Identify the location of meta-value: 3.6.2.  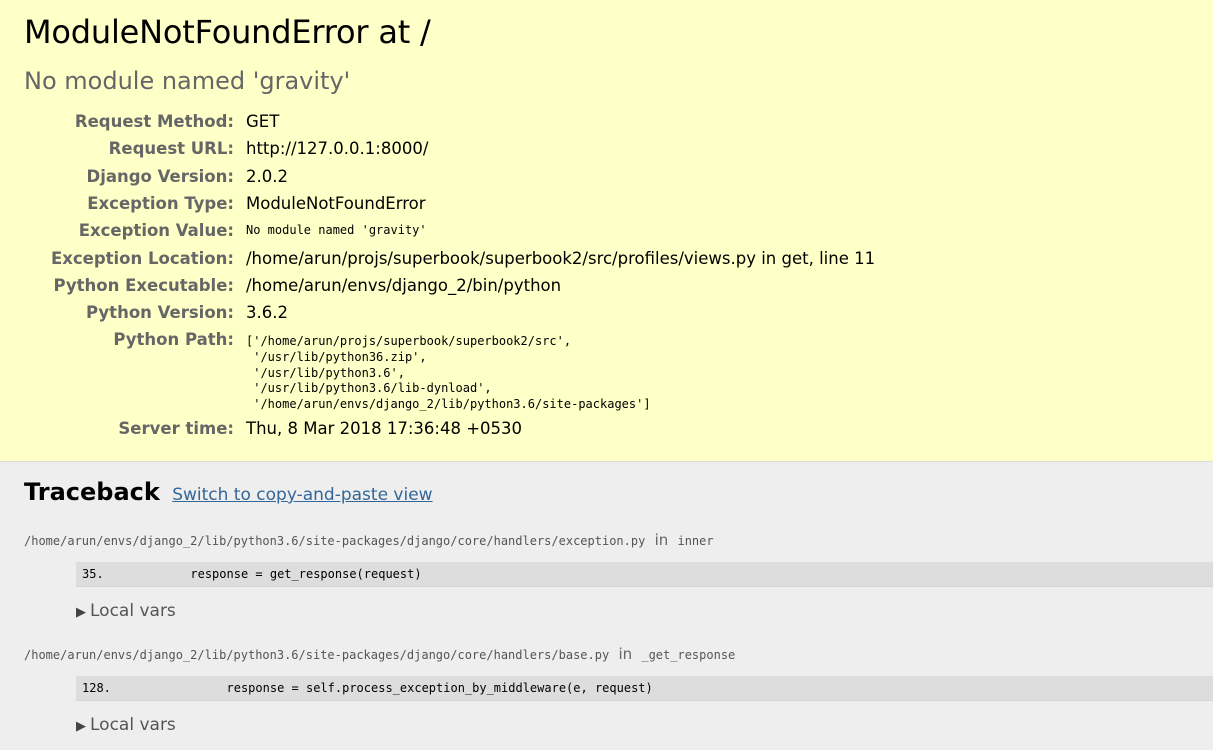
(267, 313).